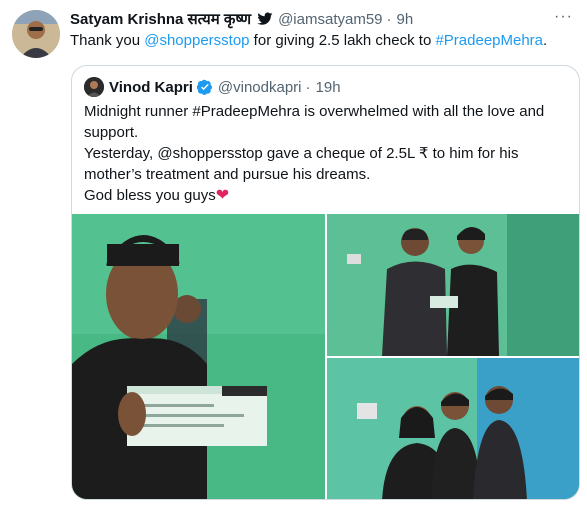  Describe the element at coordinates (326, 195) in the screenshot. I see `quoted-line: God bless you guys❤` at that location.